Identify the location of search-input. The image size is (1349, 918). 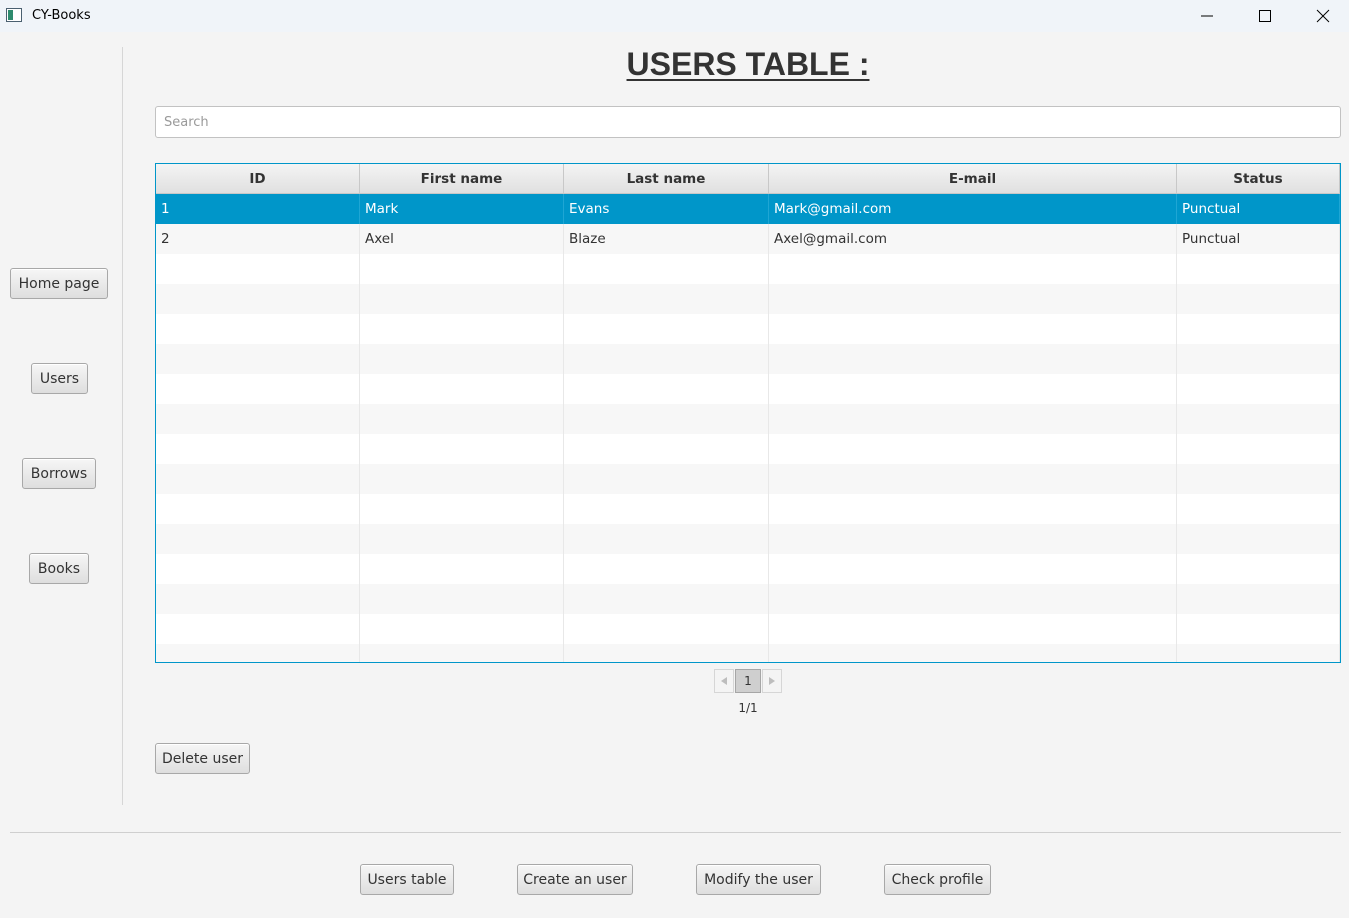
(748, 122).